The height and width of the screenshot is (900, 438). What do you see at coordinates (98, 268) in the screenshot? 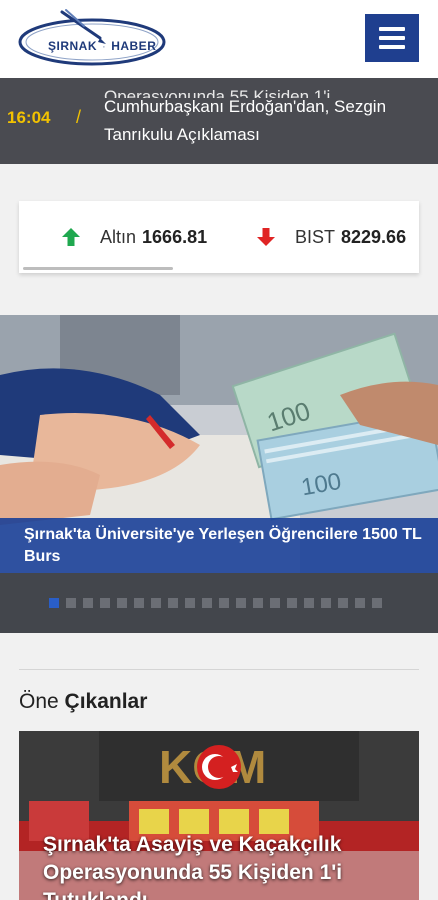
I see `market-scrollbar` at bounding box center [98, 268].